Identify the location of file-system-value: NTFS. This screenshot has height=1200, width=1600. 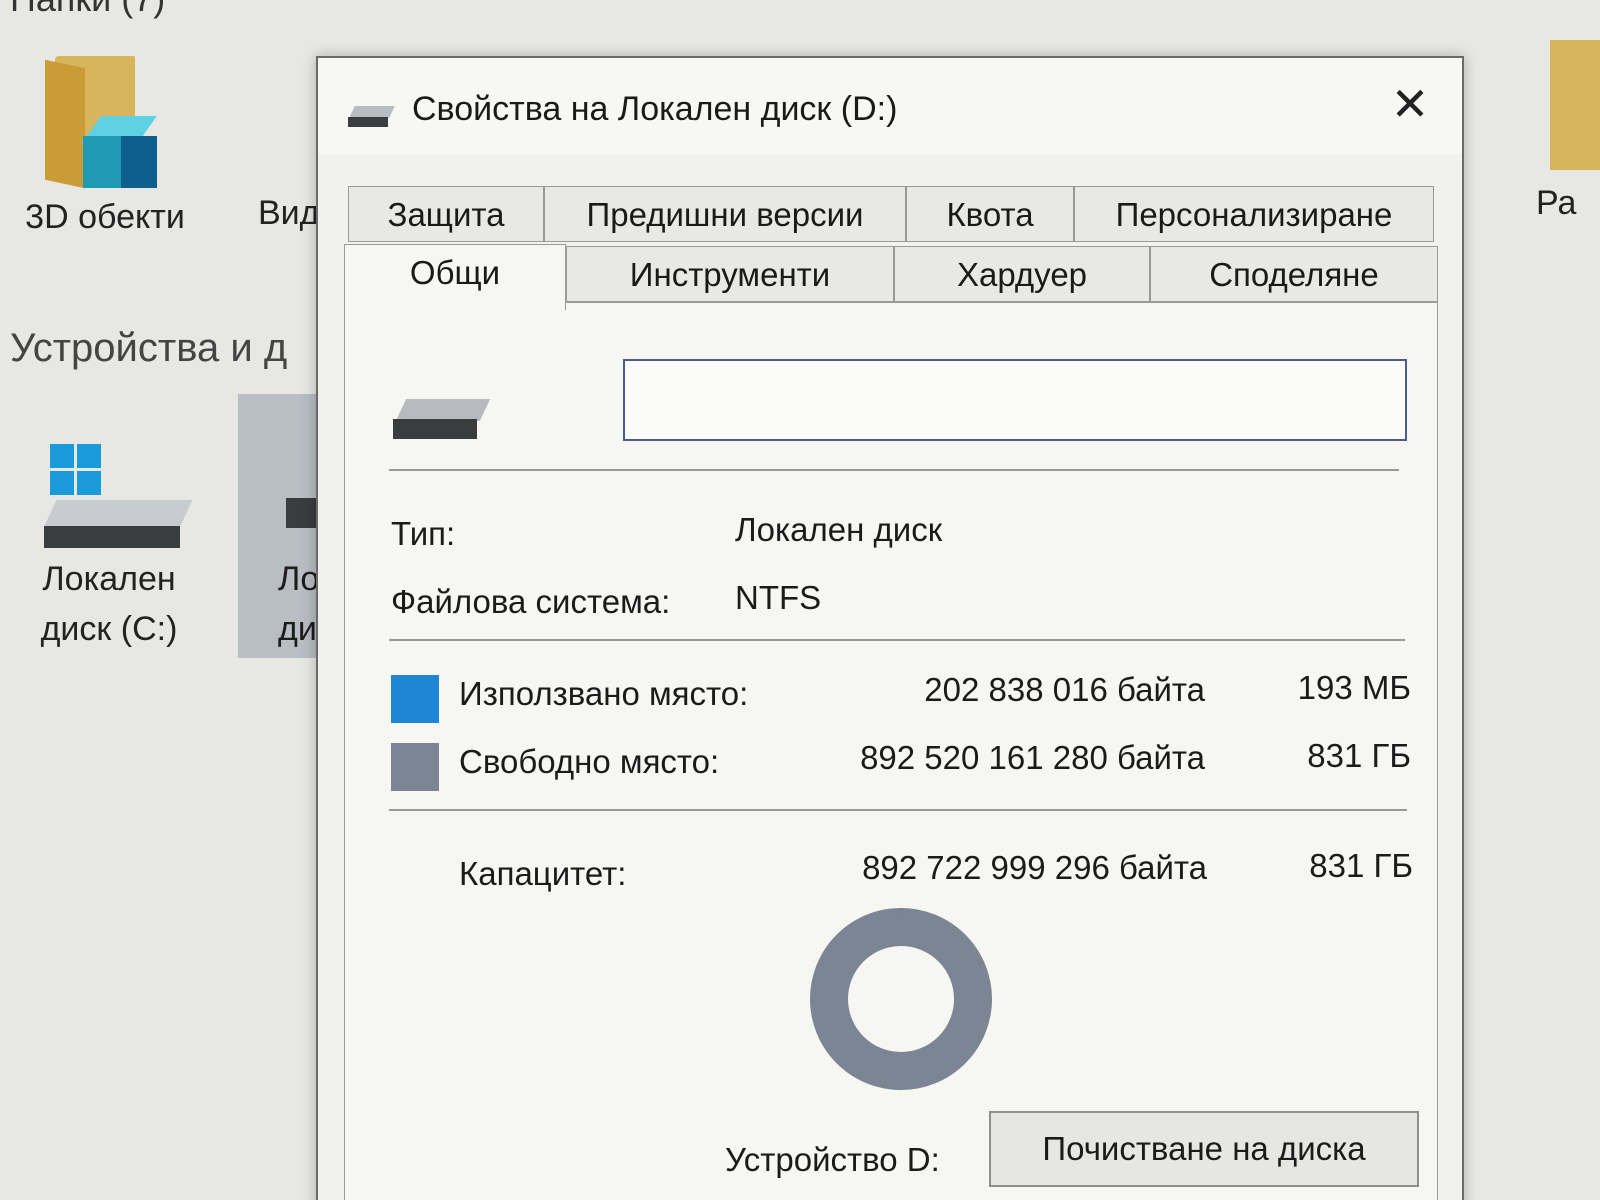
(778, 597).